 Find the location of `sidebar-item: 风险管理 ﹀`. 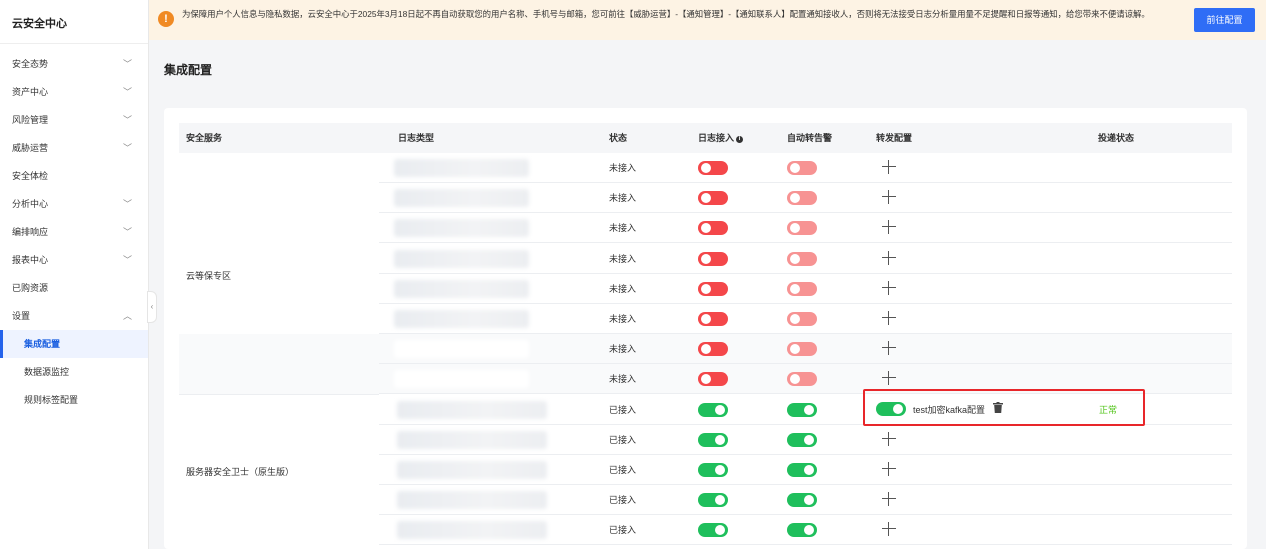

sidebar-item: 风险管理 ﹀ is located at coordinates (74, 120).